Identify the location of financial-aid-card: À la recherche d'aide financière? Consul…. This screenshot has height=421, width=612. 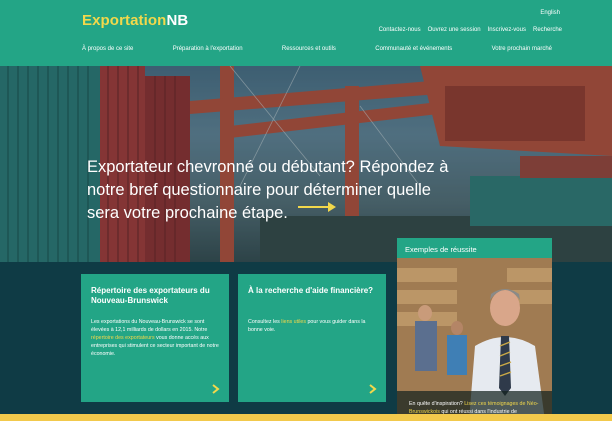
(312, 338).